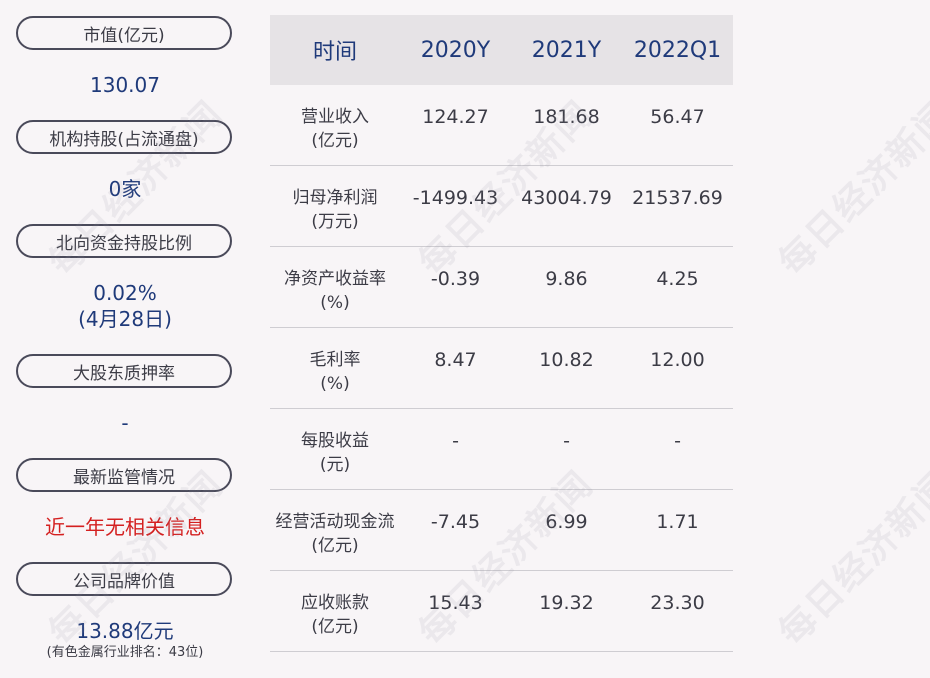  What do you see at coordinates (566, 117) in the screenshot?
I see `cell: 181.68` at bounding box center [566, 117].